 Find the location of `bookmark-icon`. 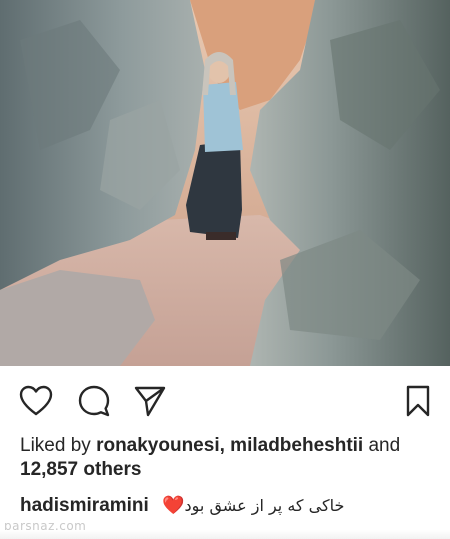

bookmark-icon is located at coordinates (418, 401).